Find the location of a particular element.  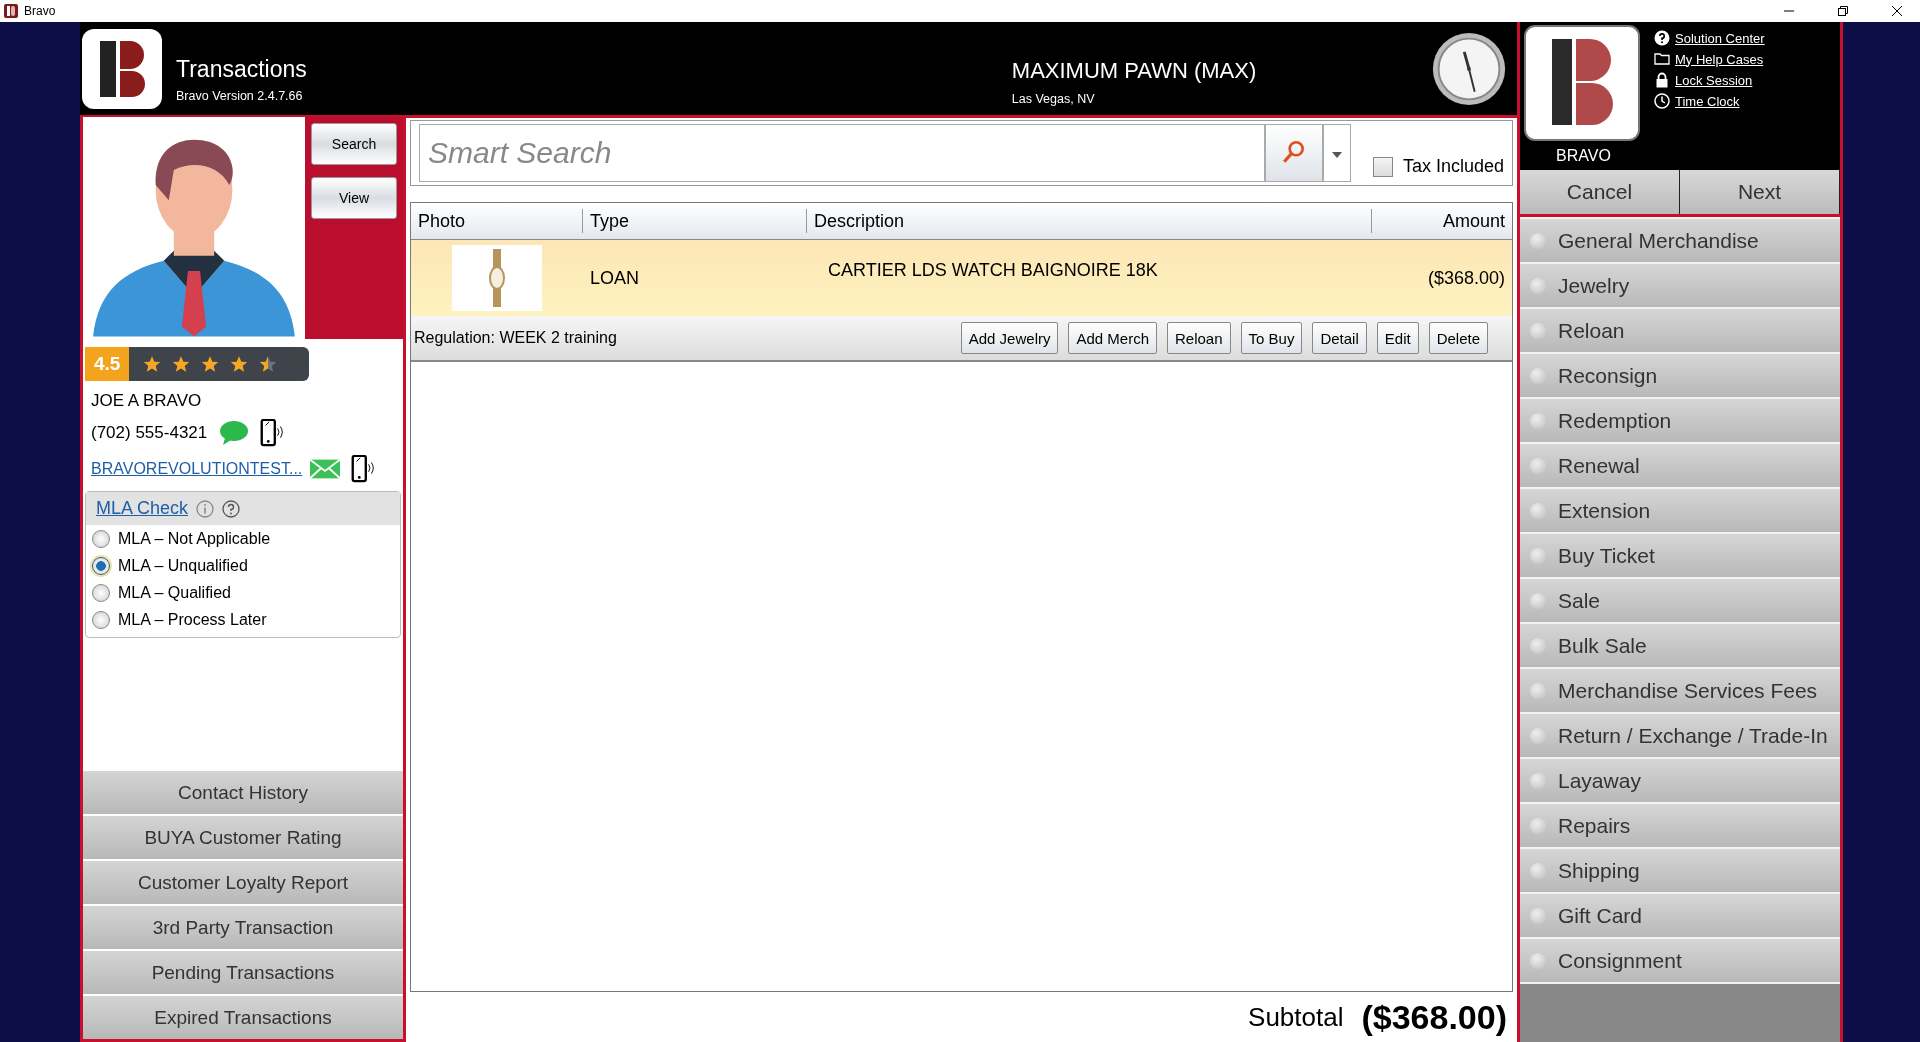

customer-button: View is located at coordinates (354, 198).